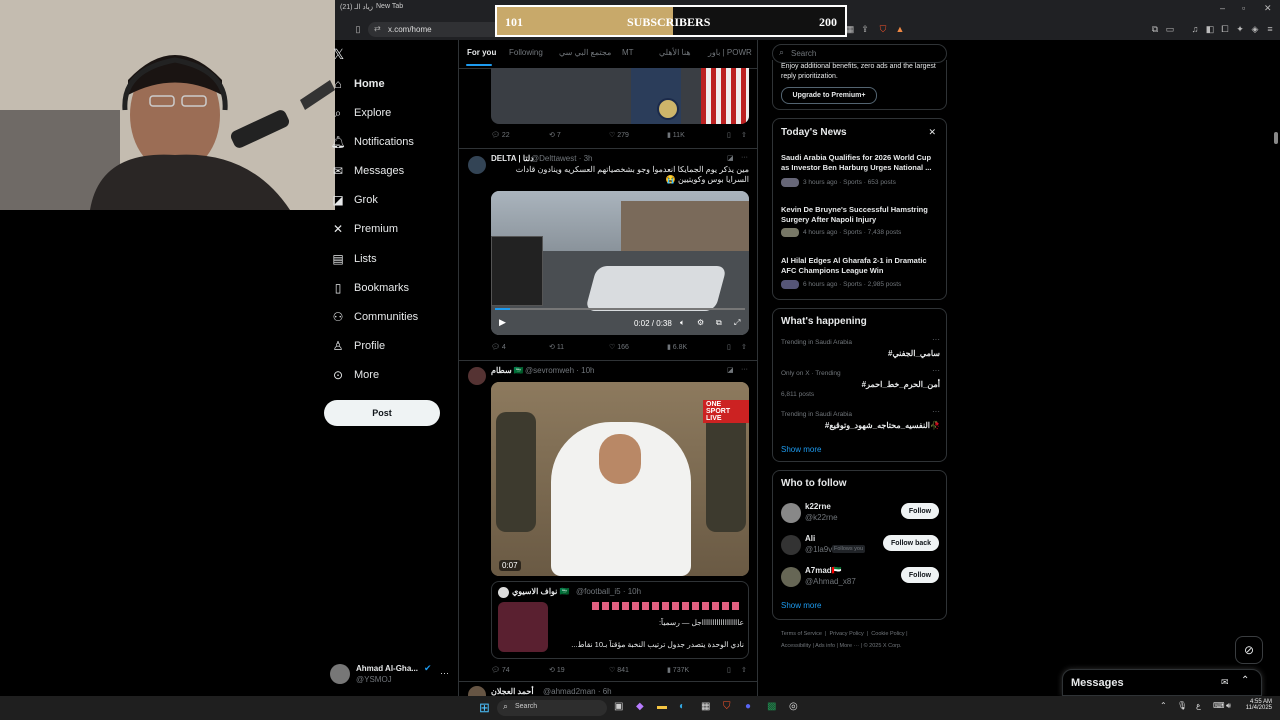 The width and height of the screenshot is (1280, 720). What do you see at coordinates (675, 52) in the screenshot?
I see `tab-ahli: هنا الأهلي` at bounding box center [675, 52].